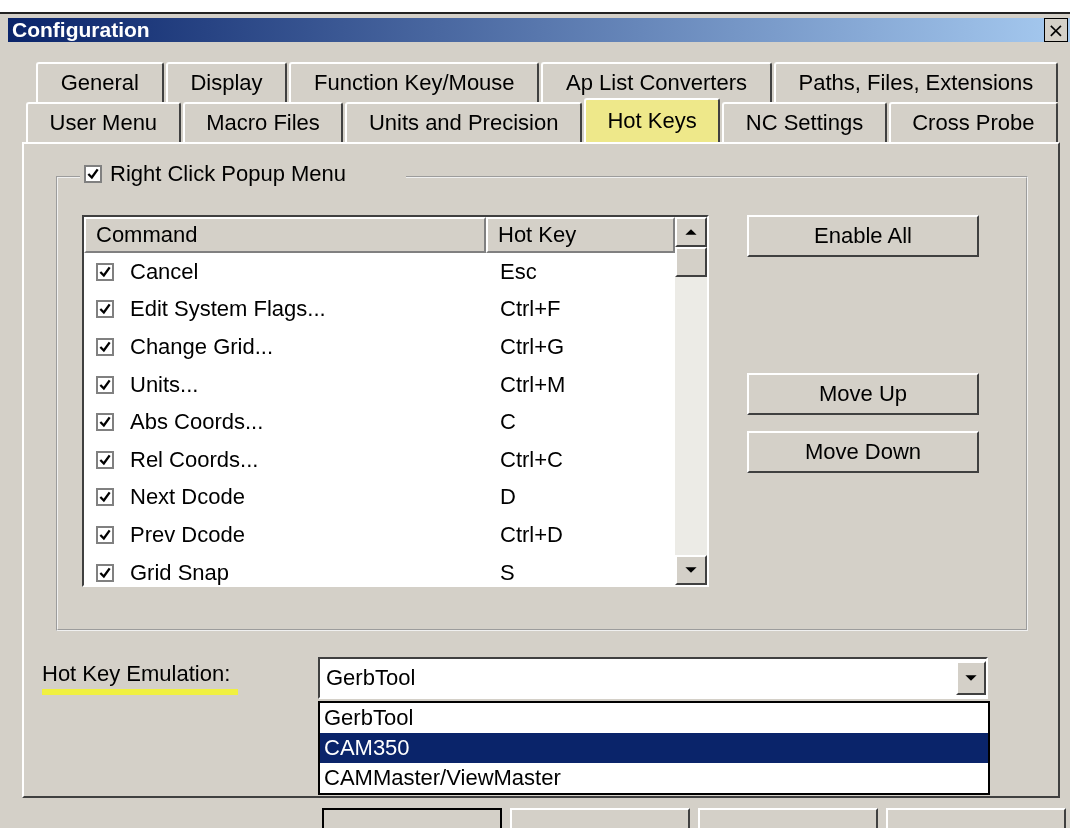 The height and width of the screenshot is (832, 1070). I want to click on hotkey-cell-text: Ctrl+G, so click(532, 347).